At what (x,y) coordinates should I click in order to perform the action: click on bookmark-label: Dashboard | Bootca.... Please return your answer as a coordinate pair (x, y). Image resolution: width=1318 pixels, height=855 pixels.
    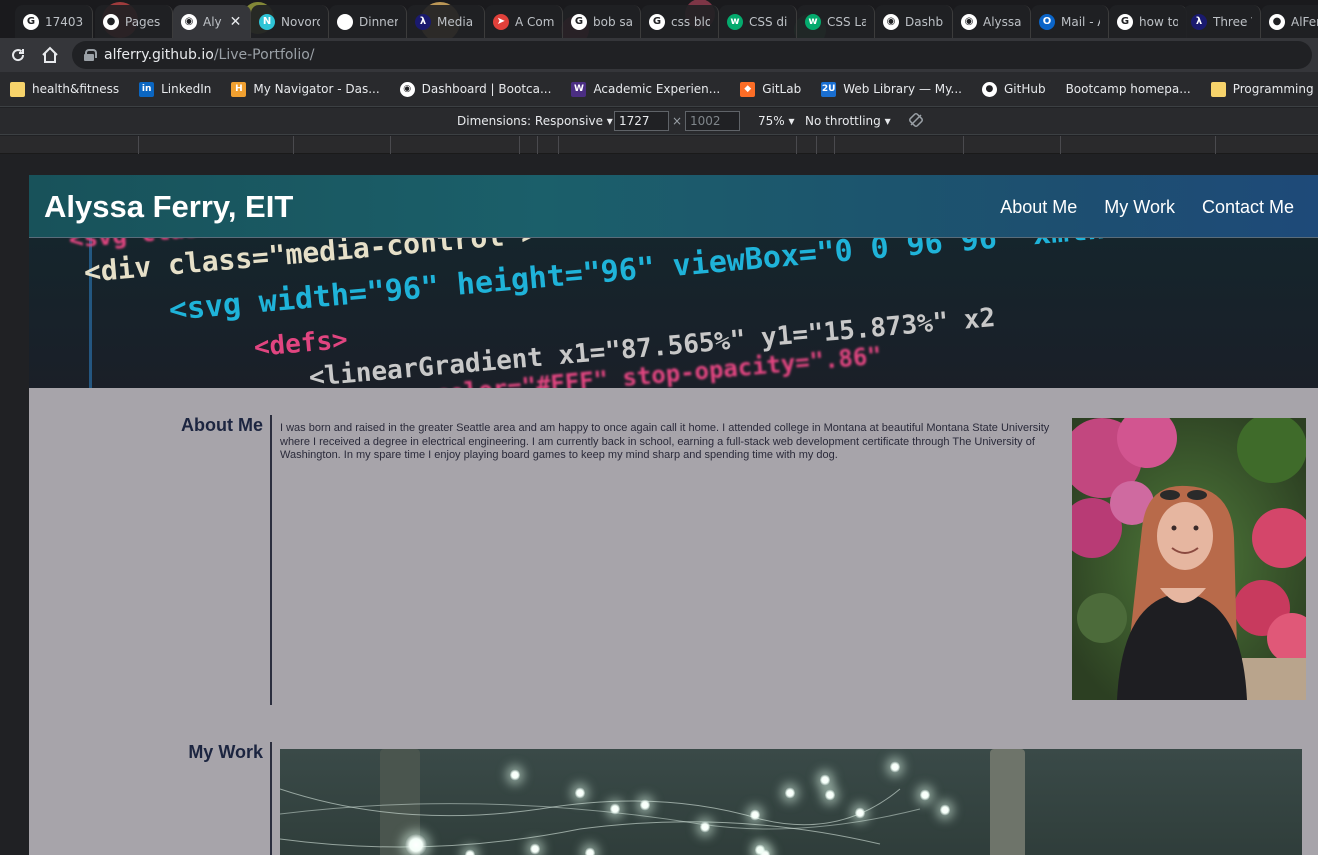
    Looking at the image, I should click on (486, 89).